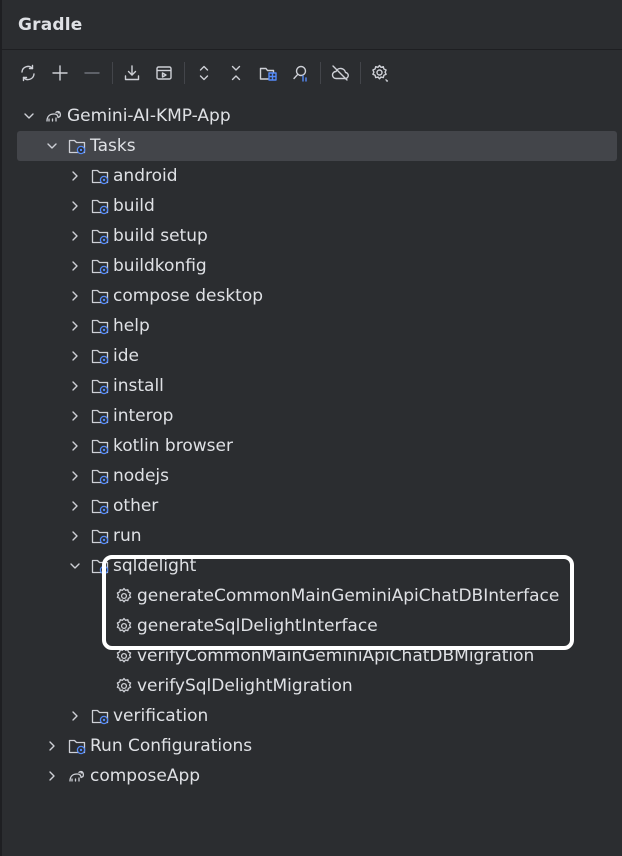 The image size is (622, 856). I want to click on tree-node-run-configurations: Run Configurations, so click(311, 746).